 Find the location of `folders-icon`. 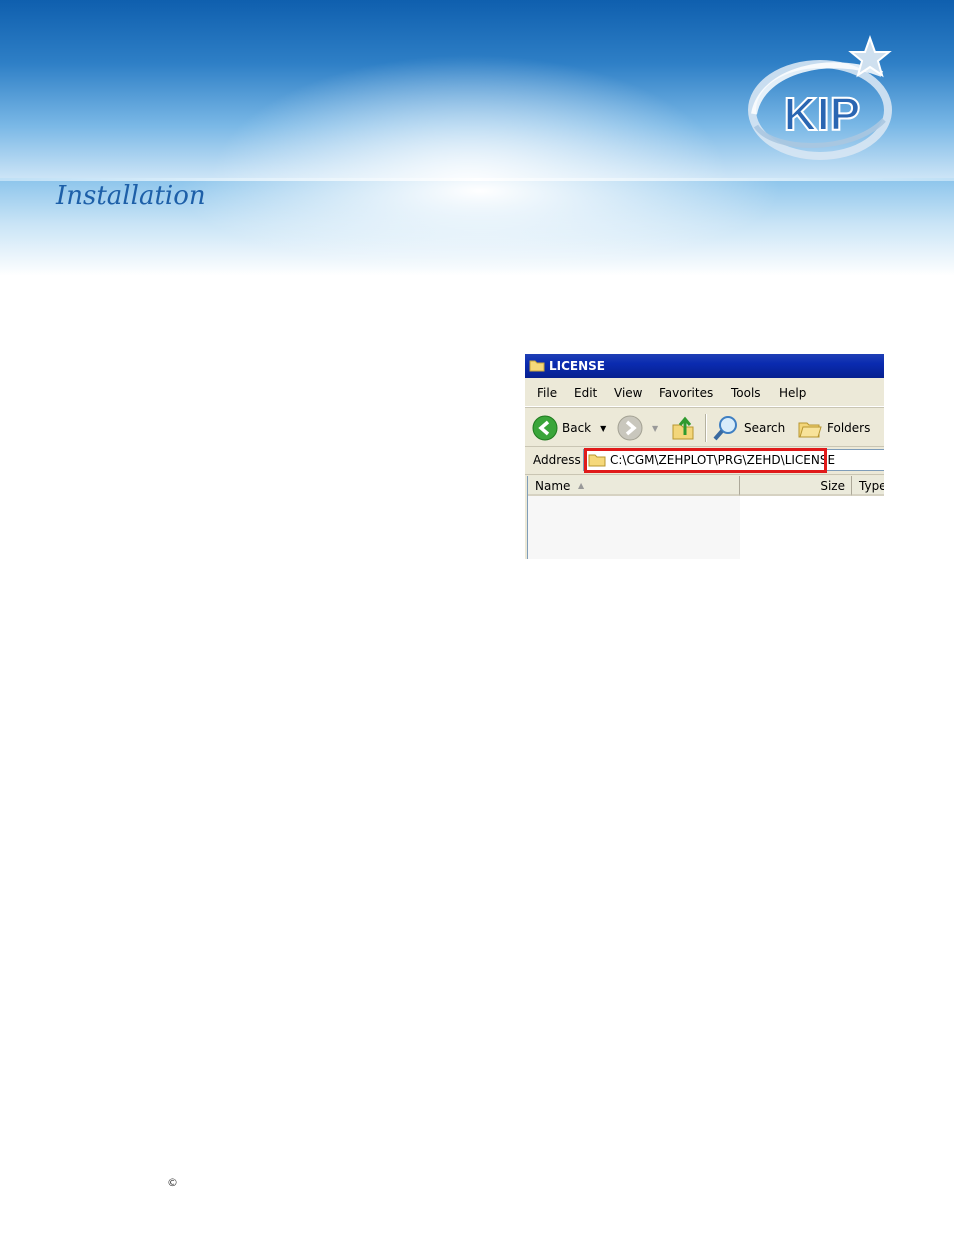

folders-icon is located at coordinates (810, 430).